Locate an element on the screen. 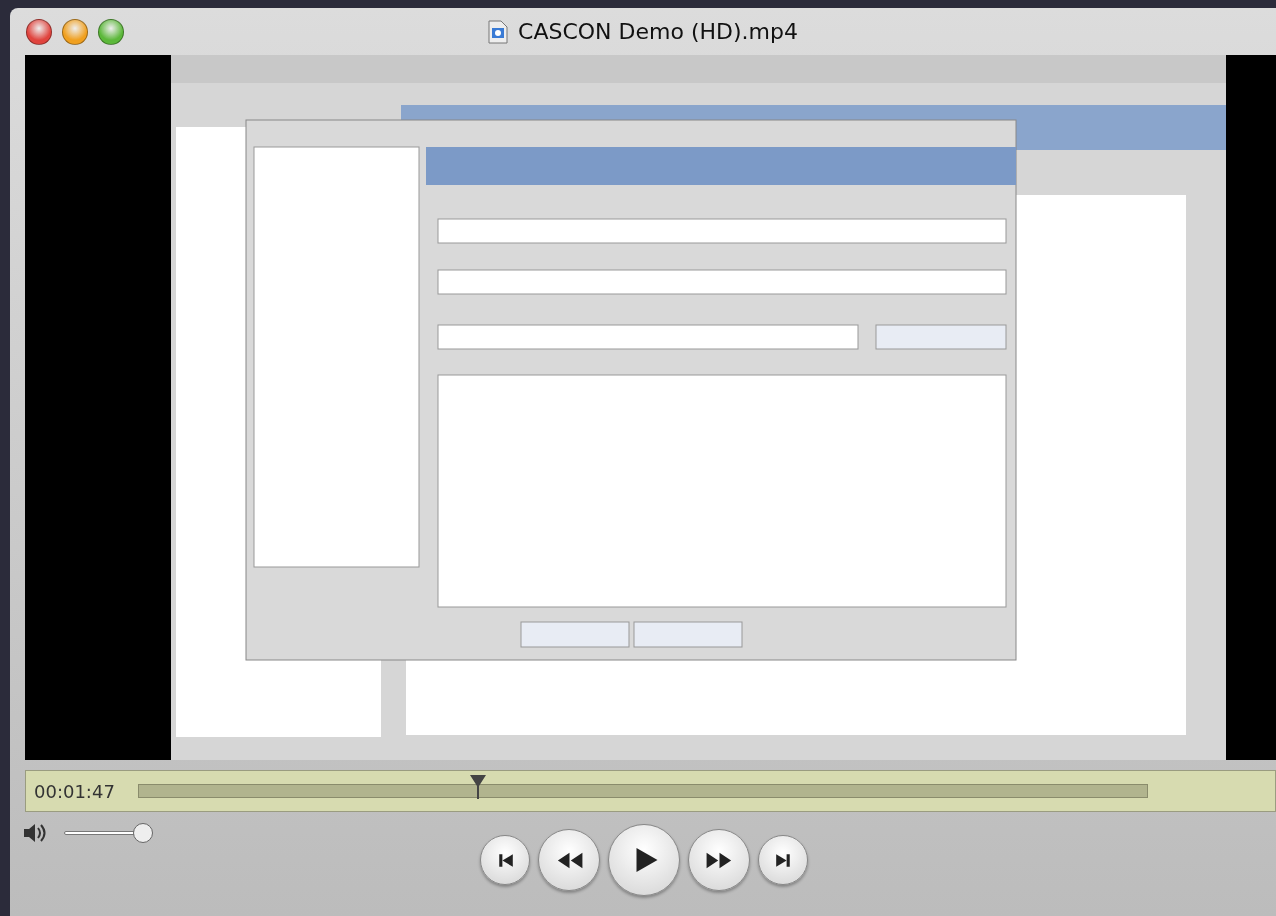 This screenshot has width=1276, height=916. volume-thumb is located at coordinates (143, 833).